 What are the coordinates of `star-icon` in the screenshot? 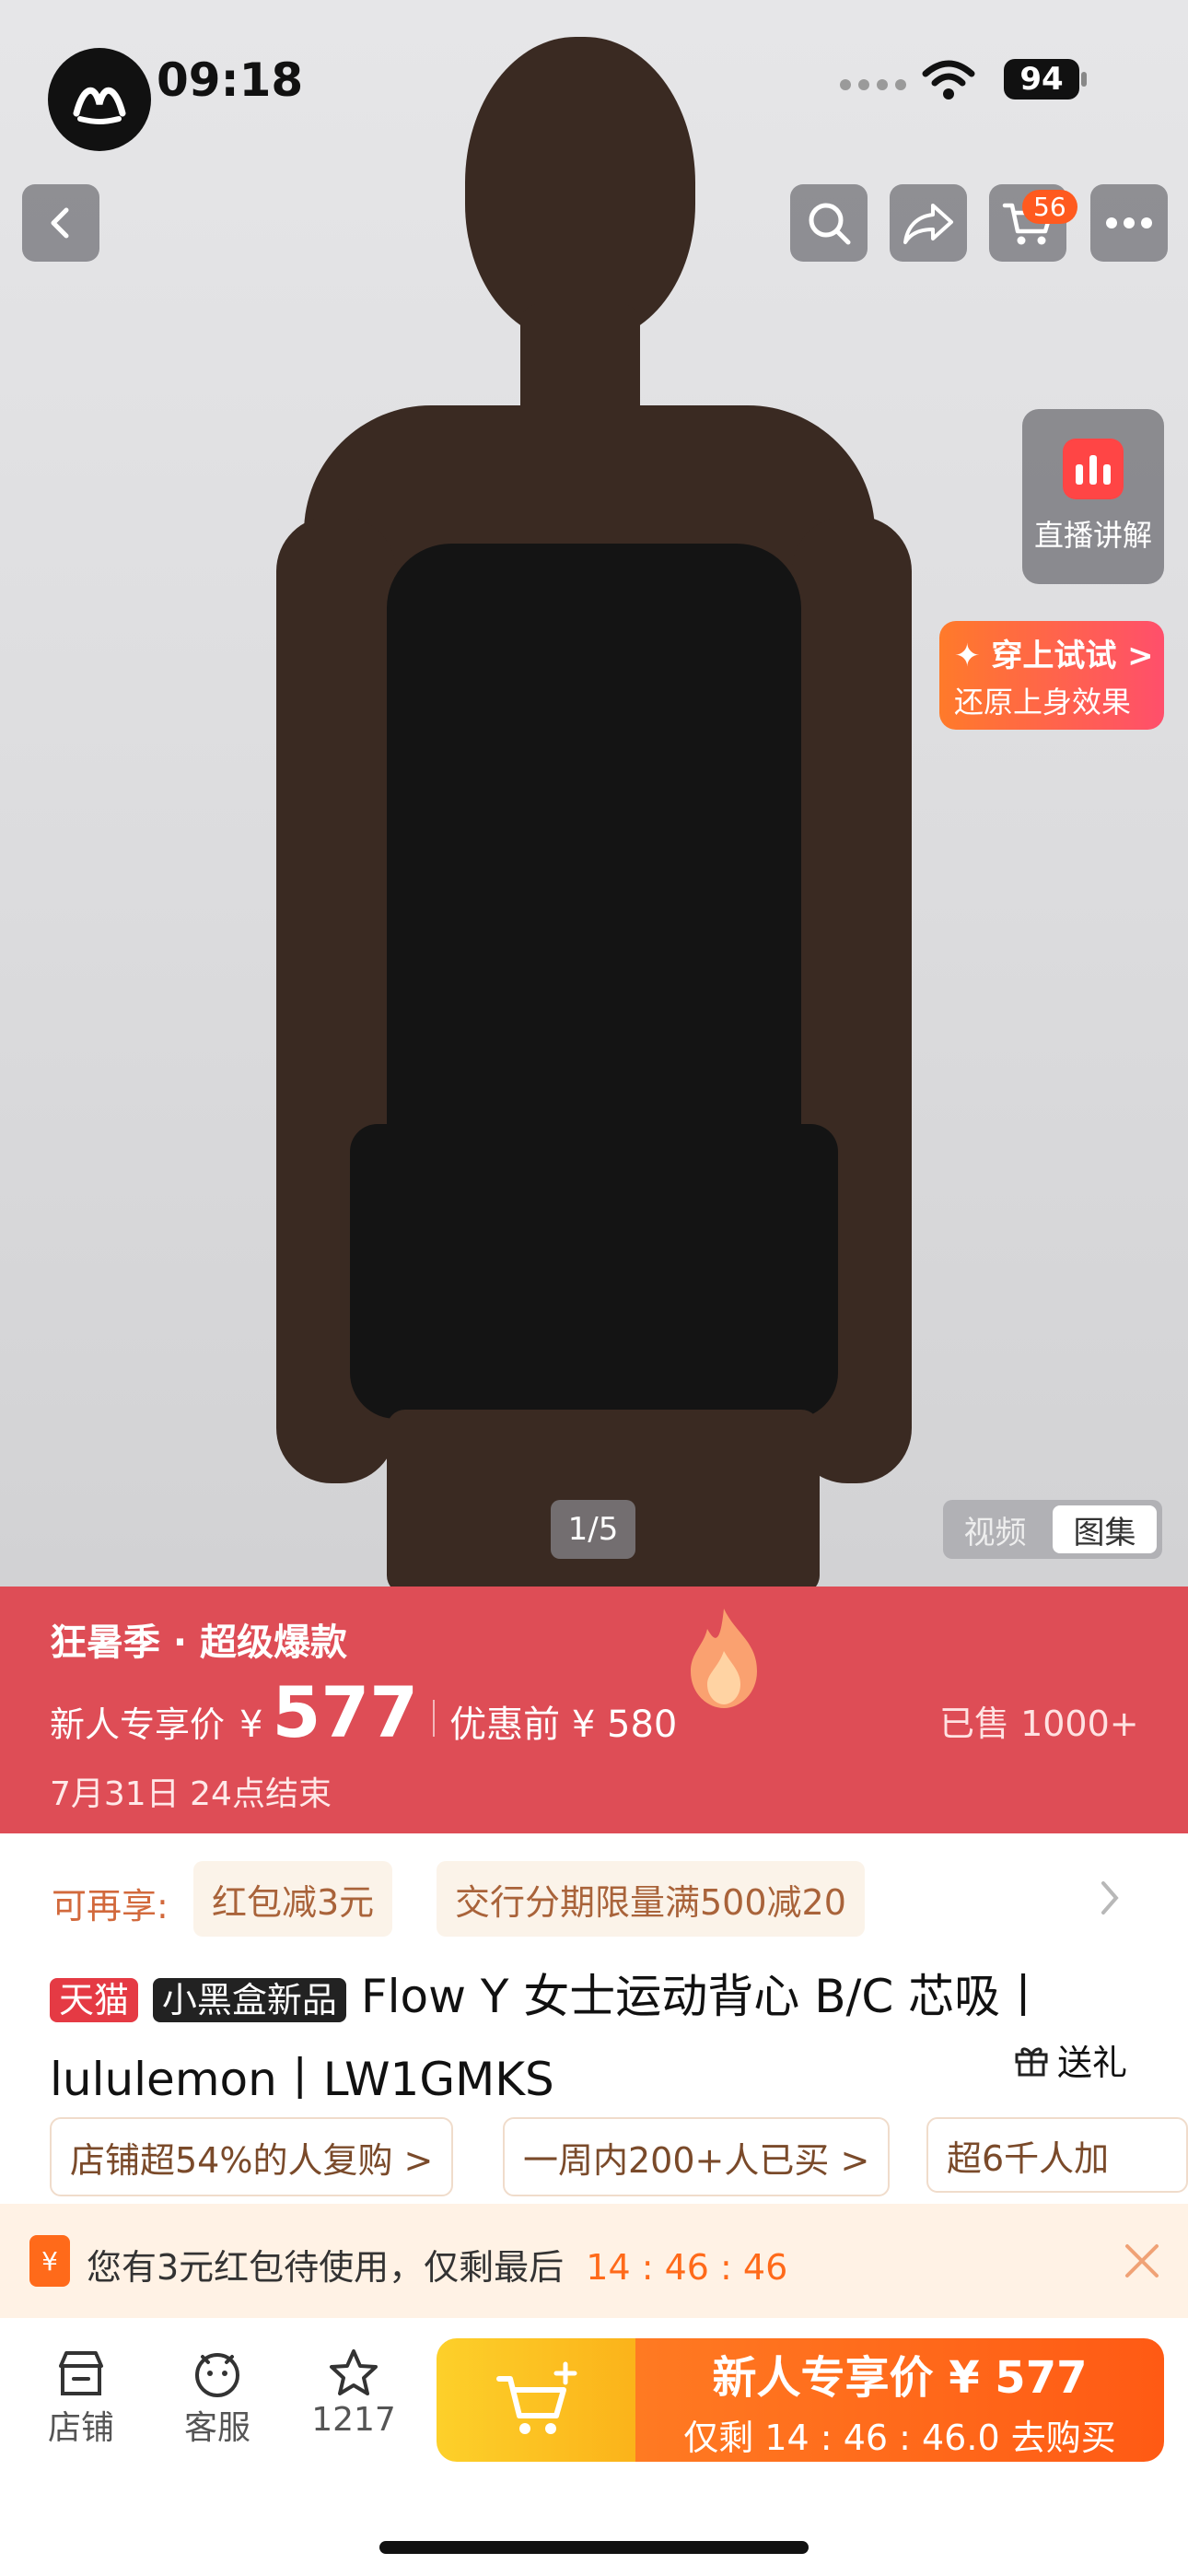 It's located at (354, 2372).